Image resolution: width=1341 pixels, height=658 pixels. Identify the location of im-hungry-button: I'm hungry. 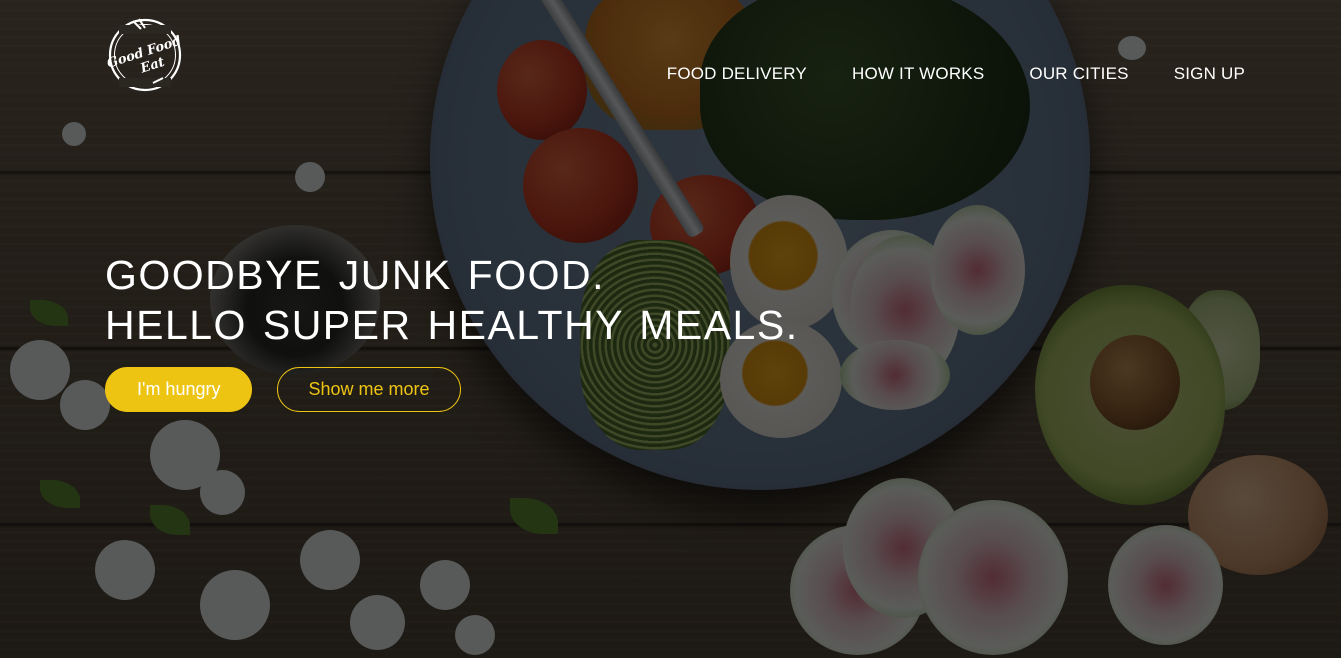
(179, 389).